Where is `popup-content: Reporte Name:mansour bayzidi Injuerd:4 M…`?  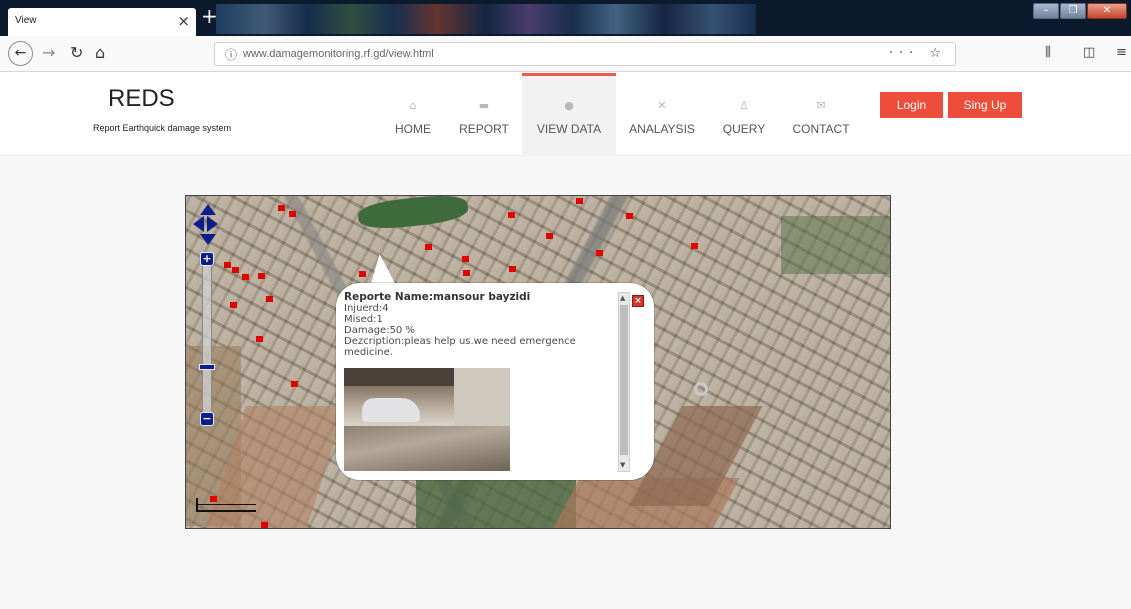
popup-content: Reporte Name:mansour bayzidi Injuerd:4 M… is located at coordinates (479, 325).